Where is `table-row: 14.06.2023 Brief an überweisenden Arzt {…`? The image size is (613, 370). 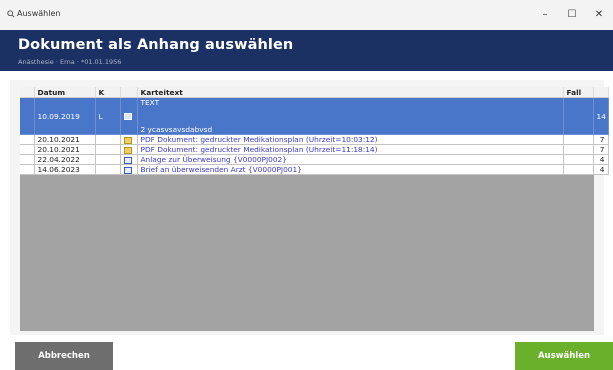 table-row: 14.06.2023 Brief an überweisenden Arzt {… is located at coordinates (314, 169).